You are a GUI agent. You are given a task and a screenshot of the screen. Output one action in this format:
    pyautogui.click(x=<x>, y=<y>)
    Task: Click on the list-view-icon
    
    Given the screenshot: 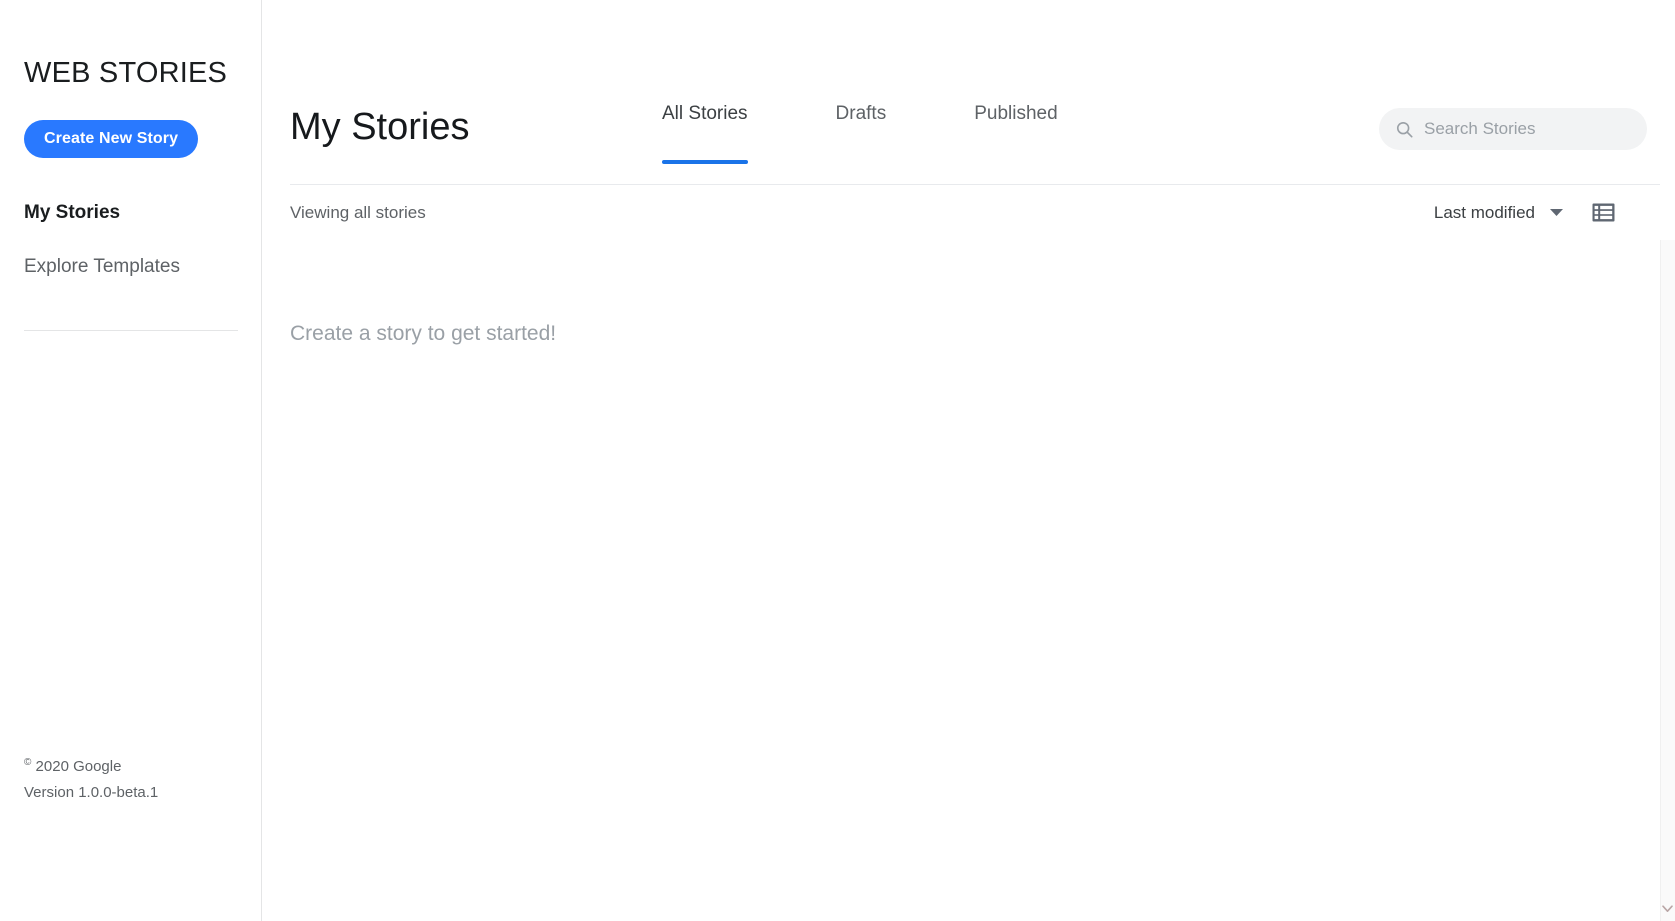 What is the action you would take?
    pyautogui.click(x=1603, y=212)
    